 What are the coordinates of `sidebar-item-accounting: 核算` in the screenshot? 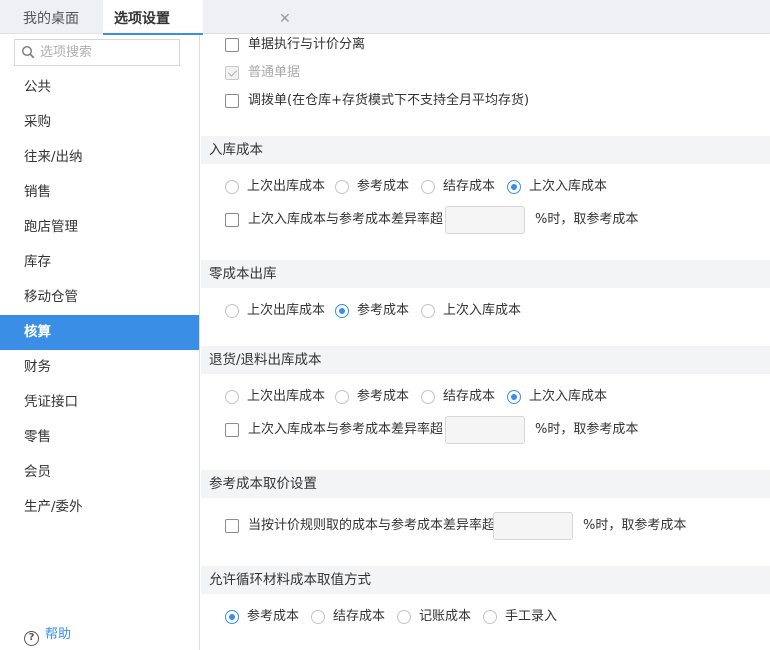 It's located at (99, 332).